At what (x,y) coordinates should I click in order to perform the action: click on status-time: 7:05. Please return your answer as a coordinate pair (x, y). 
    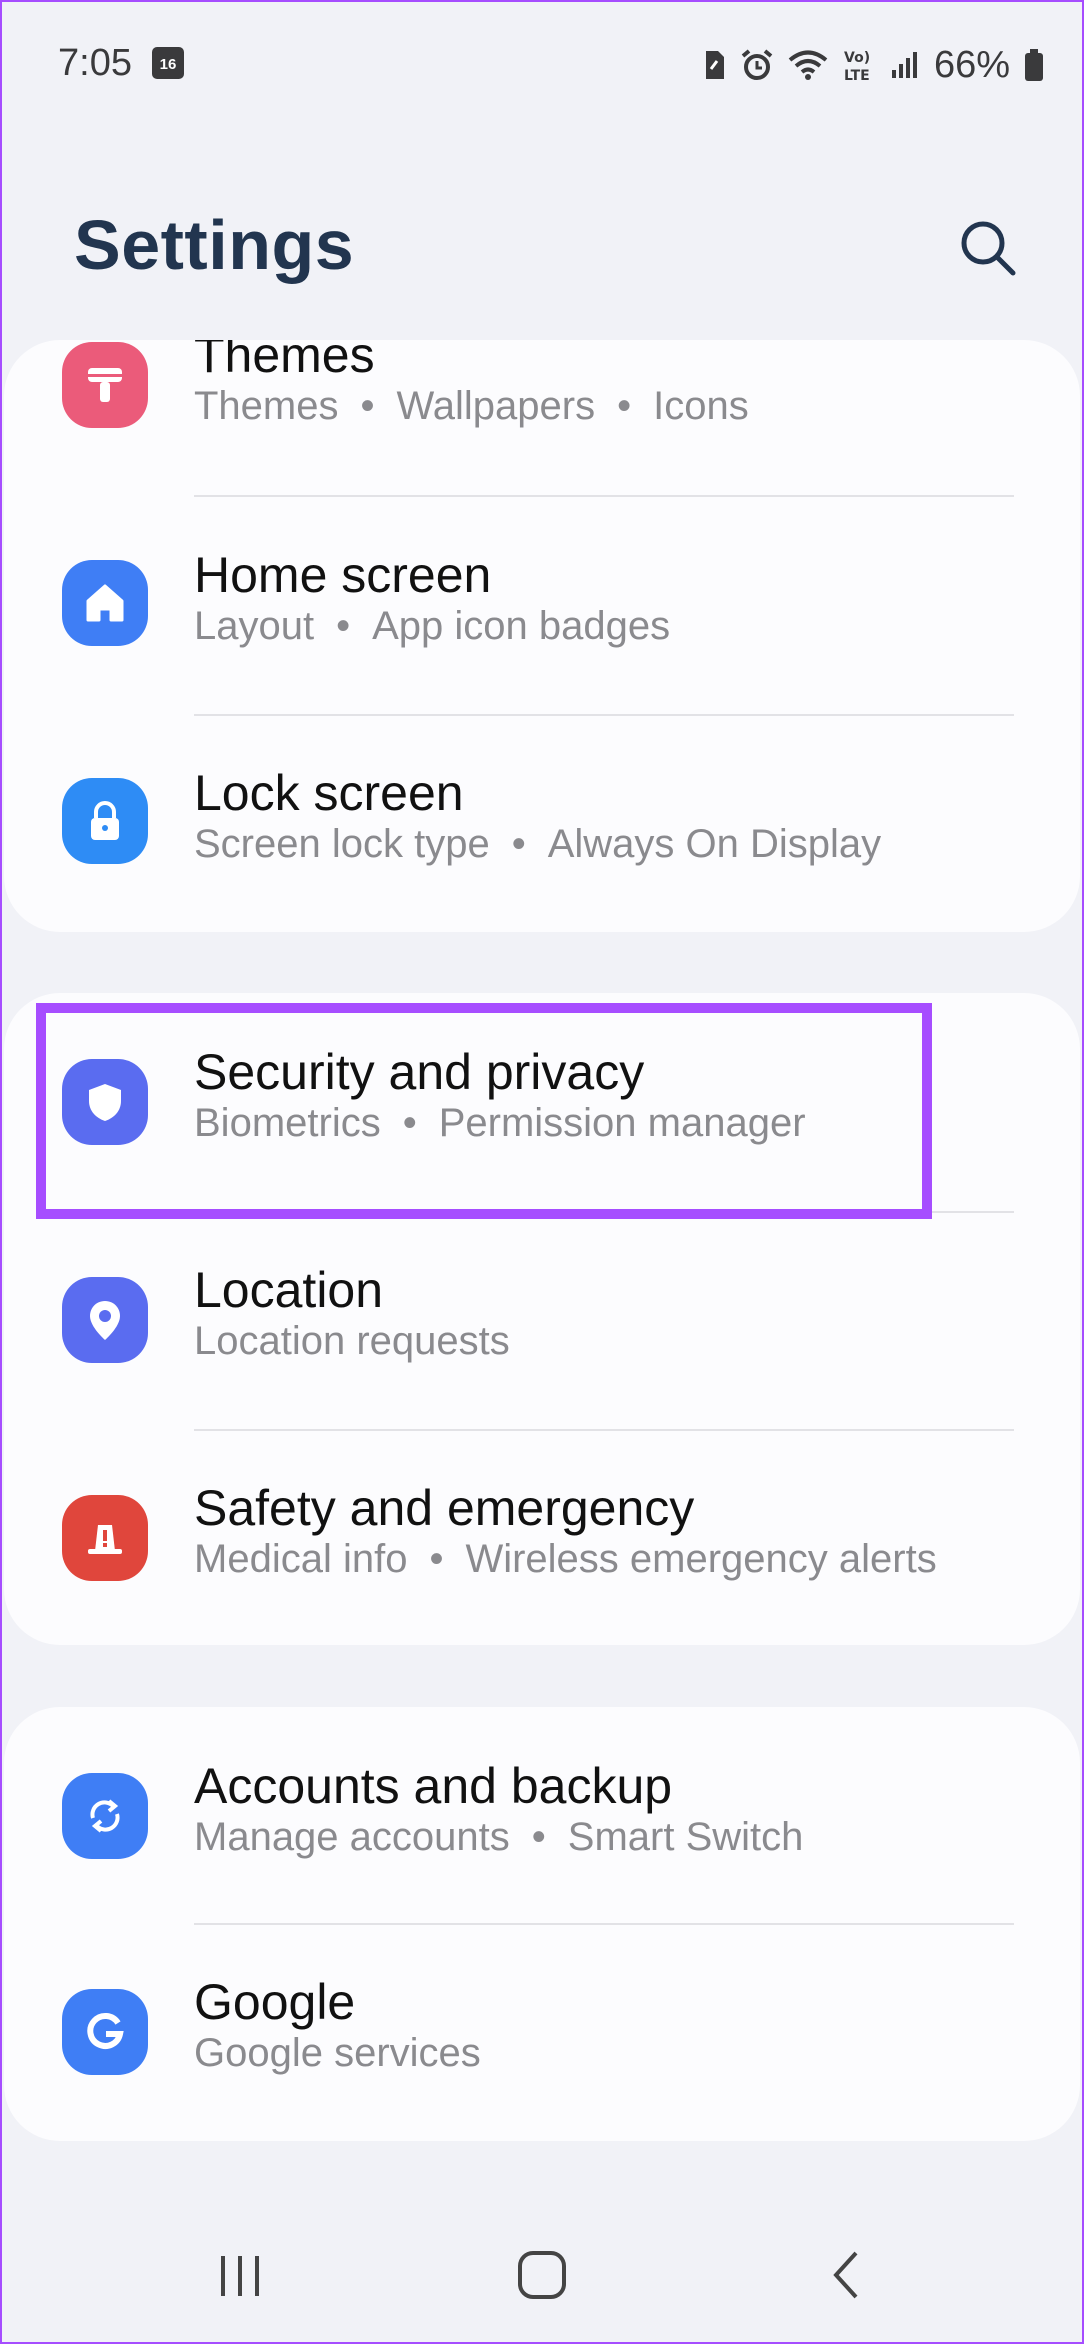
    Looking at the image, I should click on (95, 63).